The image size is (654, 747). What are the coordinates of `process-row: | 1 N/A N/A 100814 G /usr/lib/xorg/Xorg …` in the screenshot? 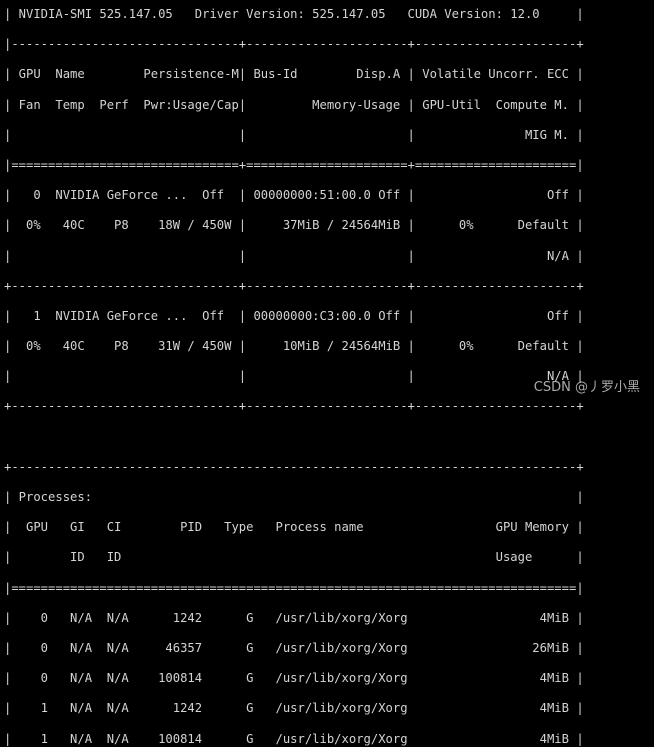 It's located at (294, 738).